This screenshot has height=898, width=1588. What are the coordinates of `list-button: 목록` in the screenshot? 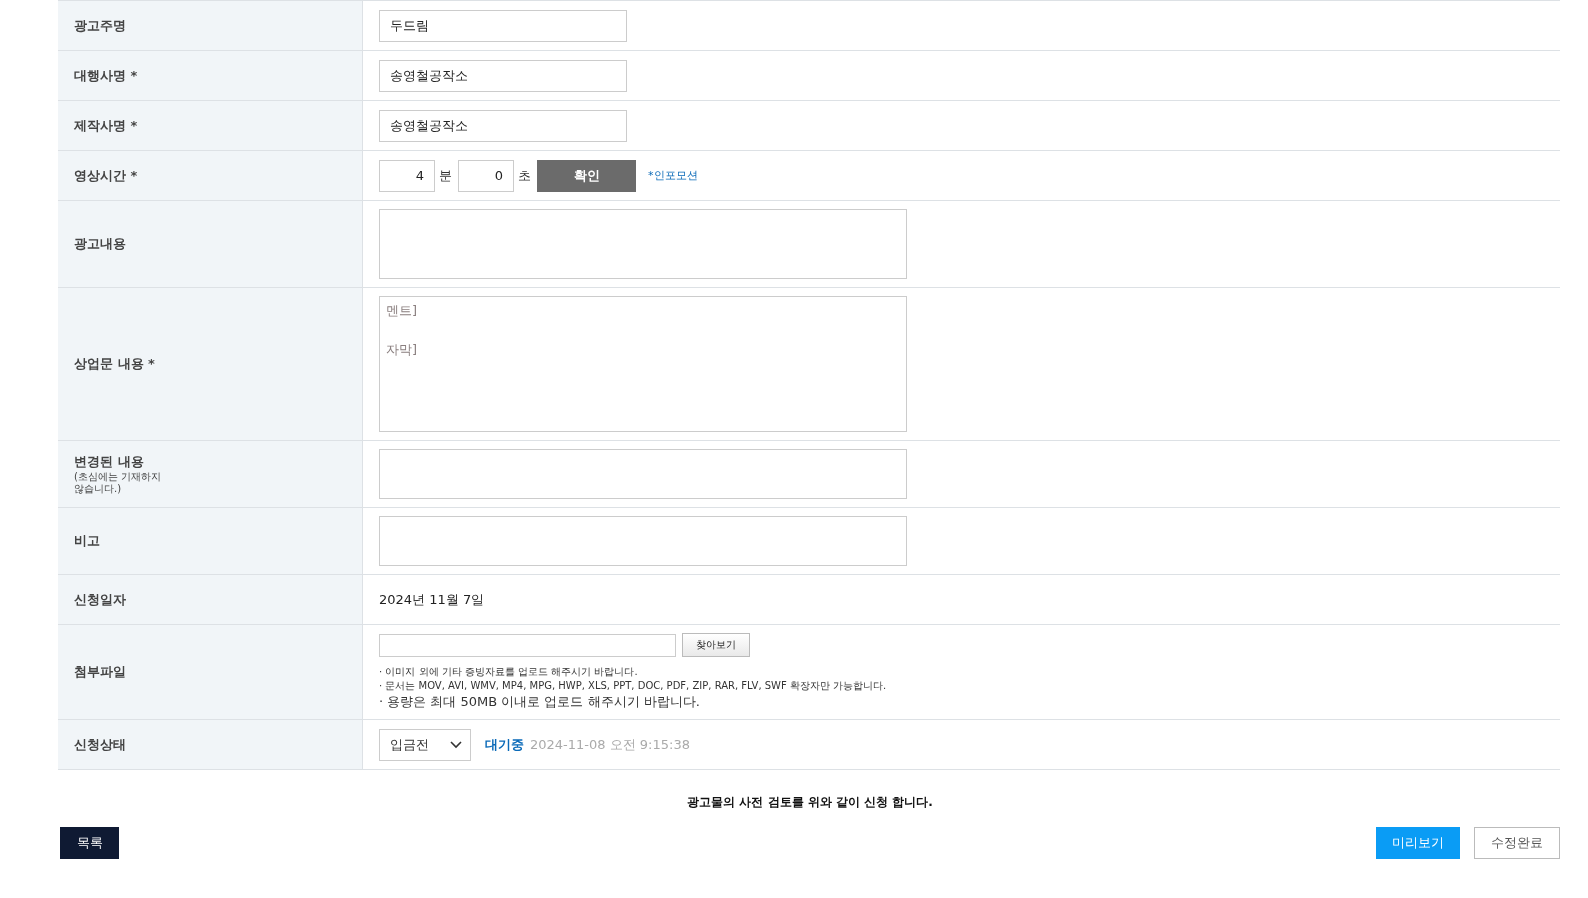 It's located at (89, 843).